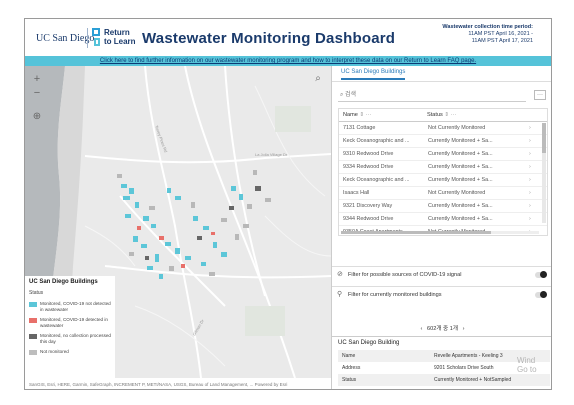 The height and width of the screenshot is (405, 574). I want to click on row-name: Isaacs Hall, so click(356, 193).